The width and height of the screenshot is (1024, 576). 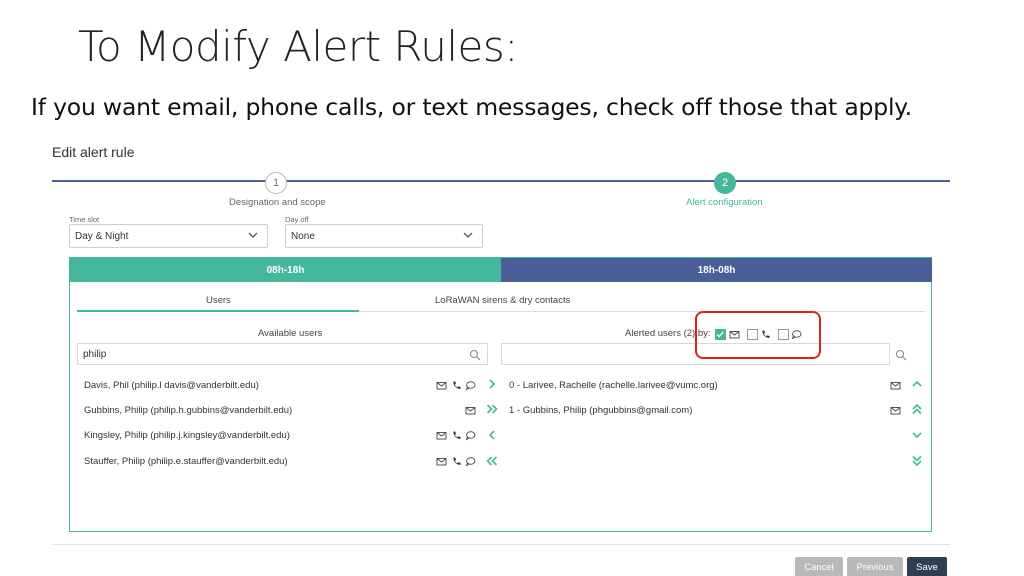 I want to click on footer-divider, so click(x=501, y=544).